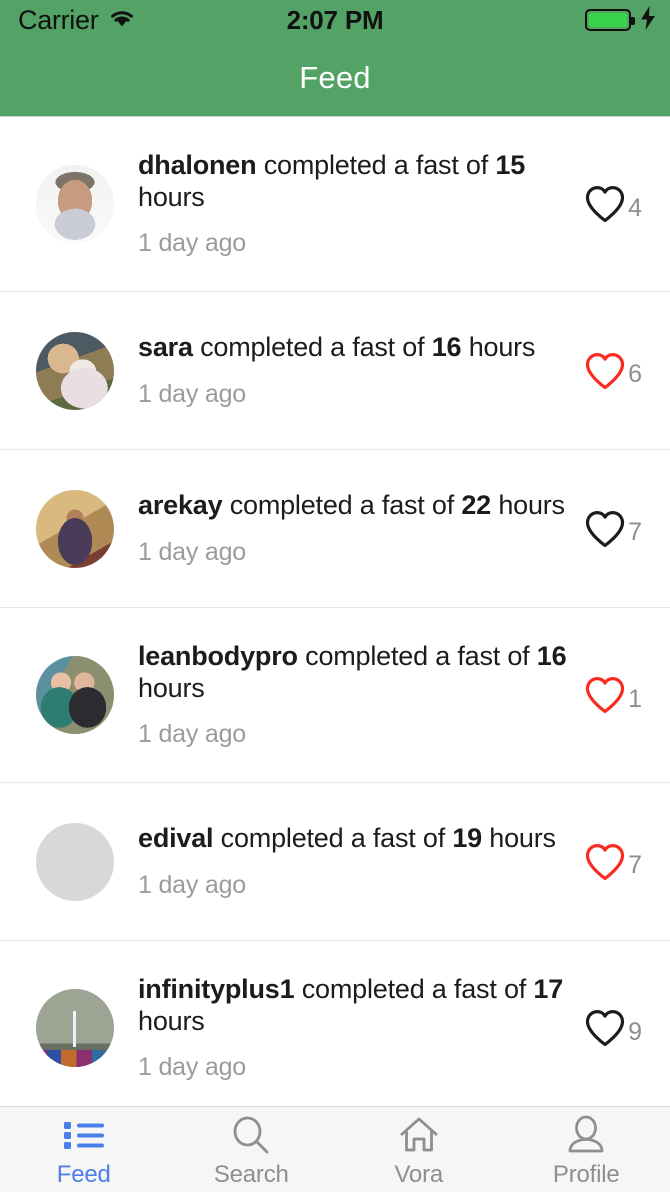  What do you see at coordinates (635, 374) in the screenshot?
I see `like-count: 6` at bounding box center [635, 374].